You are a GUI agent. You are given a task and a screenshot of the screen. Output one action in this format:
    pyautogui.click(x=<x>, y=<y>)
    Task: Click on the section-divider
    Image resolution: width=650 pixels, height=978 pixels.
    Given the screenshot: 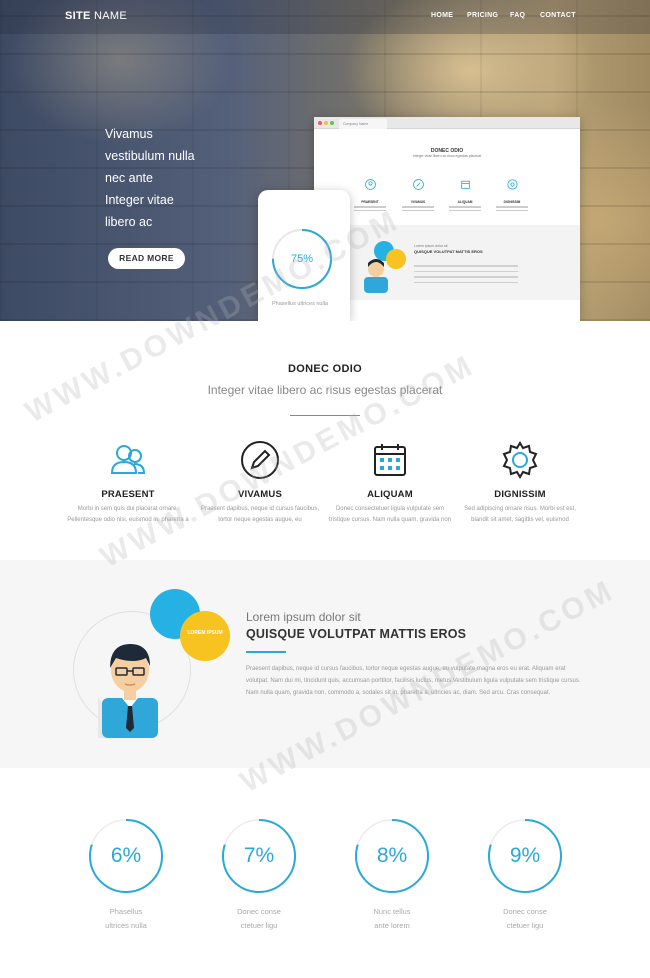 What is the action you would take?
    pyautogui.click(x=325, y=415)
    